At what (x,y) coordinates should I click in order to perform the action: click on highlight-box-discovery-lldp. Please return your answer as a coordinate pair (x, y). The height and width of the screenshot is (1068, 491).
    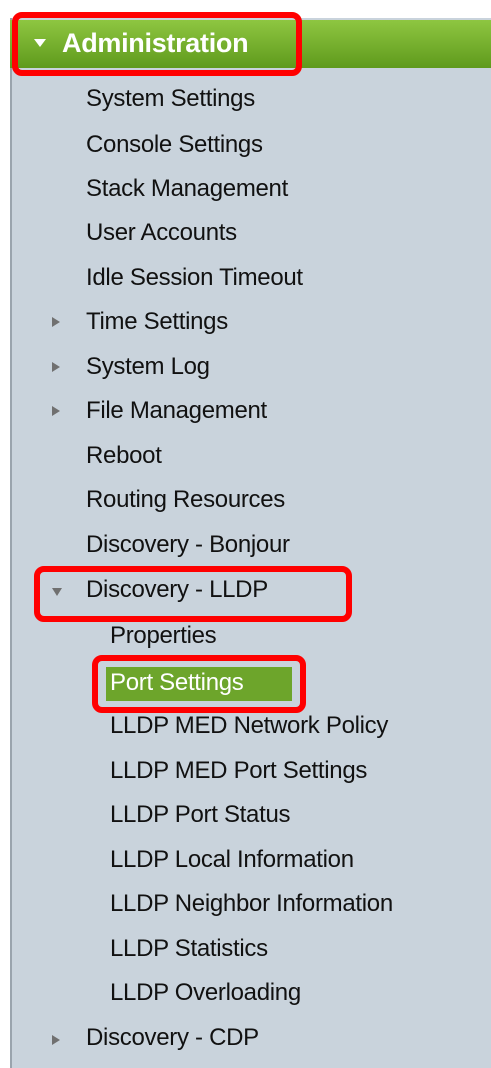
    Looking at the image, I should click on (193, 594).